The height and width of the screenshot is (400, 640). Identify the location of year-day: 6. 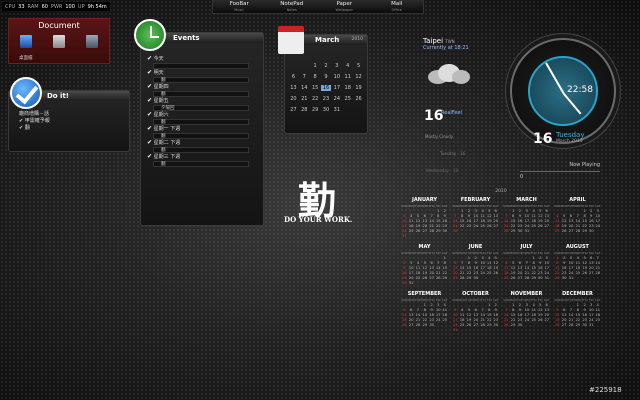
(476, 310).